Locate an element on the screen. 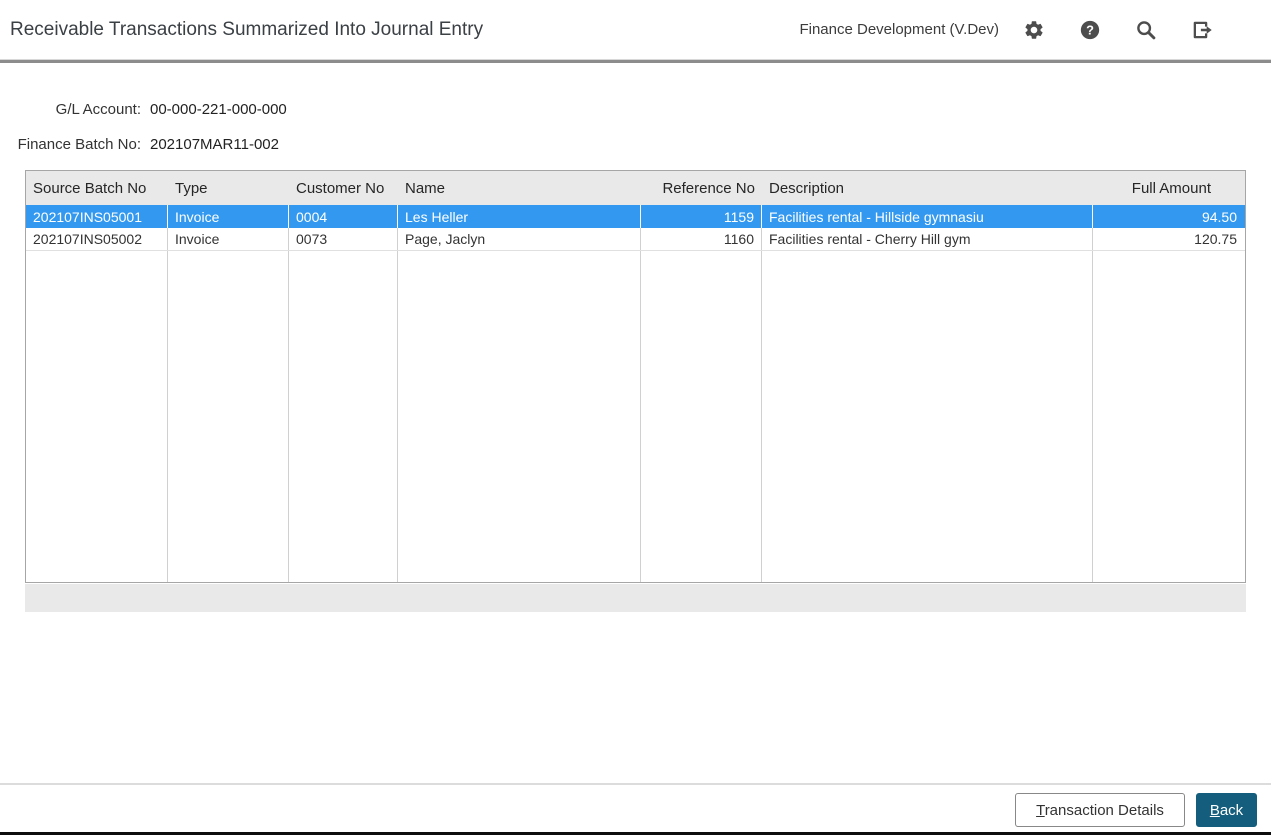 This screenshot has height=835, width=1271. column-header-source-batch-no: Source Batch No is located at coordinates (97, 188).